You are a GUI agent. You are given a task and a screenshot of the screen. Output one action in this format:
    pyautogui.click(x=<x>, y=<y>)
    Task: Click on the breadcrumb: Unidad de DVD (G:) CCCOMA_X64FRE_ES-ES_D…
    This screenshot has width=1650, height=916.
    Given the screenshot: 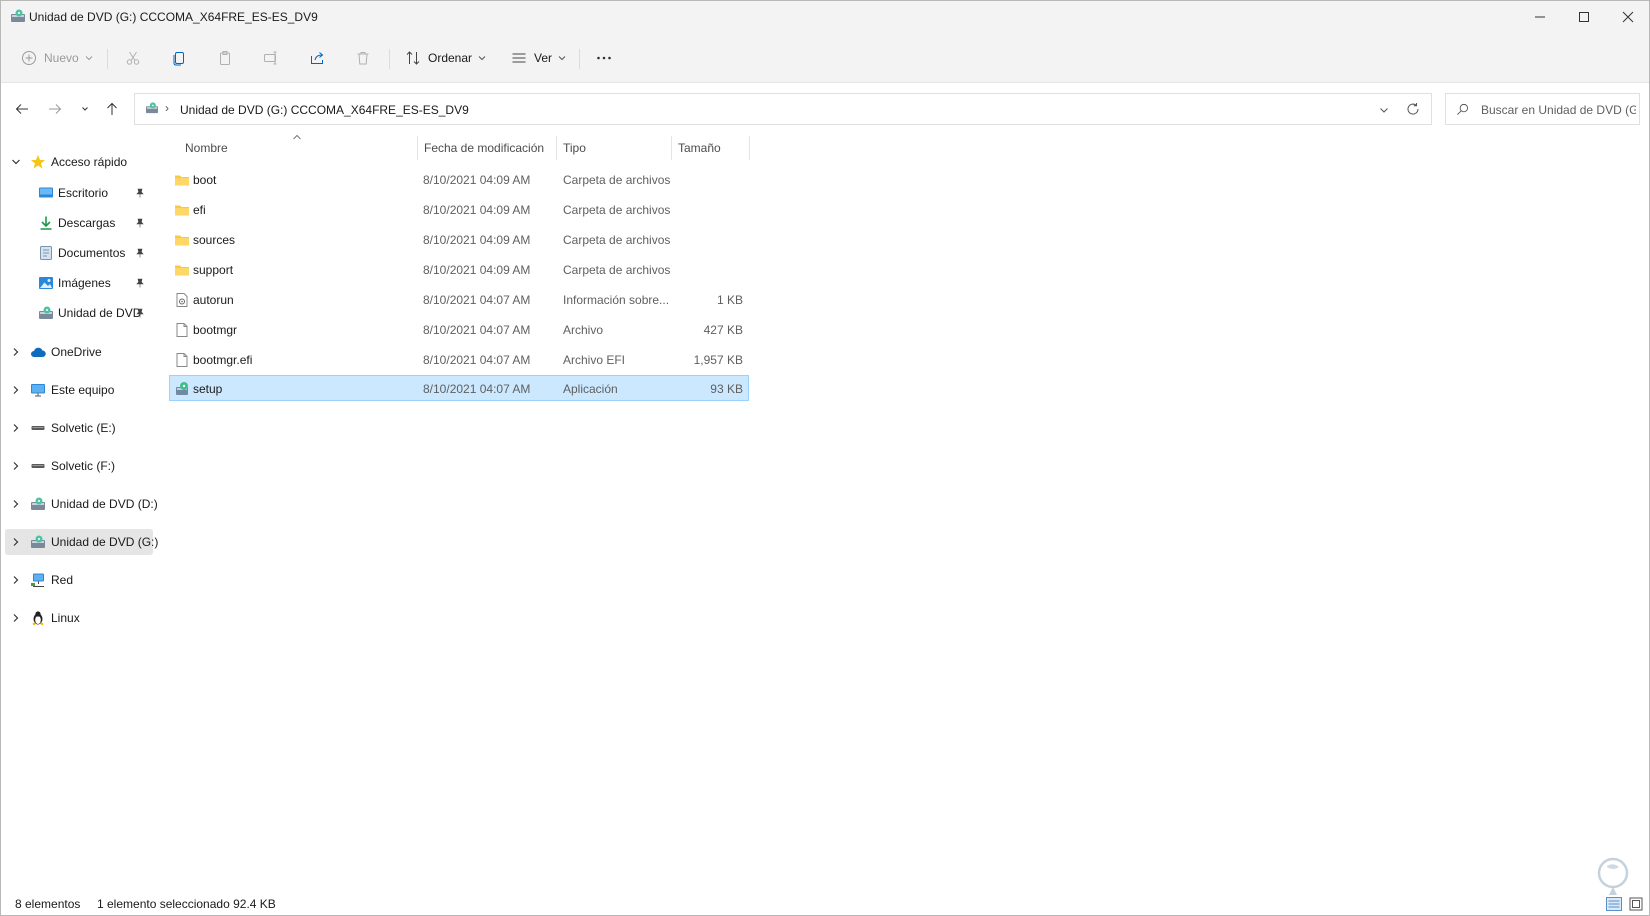 What is the action you would take?
    pyautogui.click(x=324, y=110)
    